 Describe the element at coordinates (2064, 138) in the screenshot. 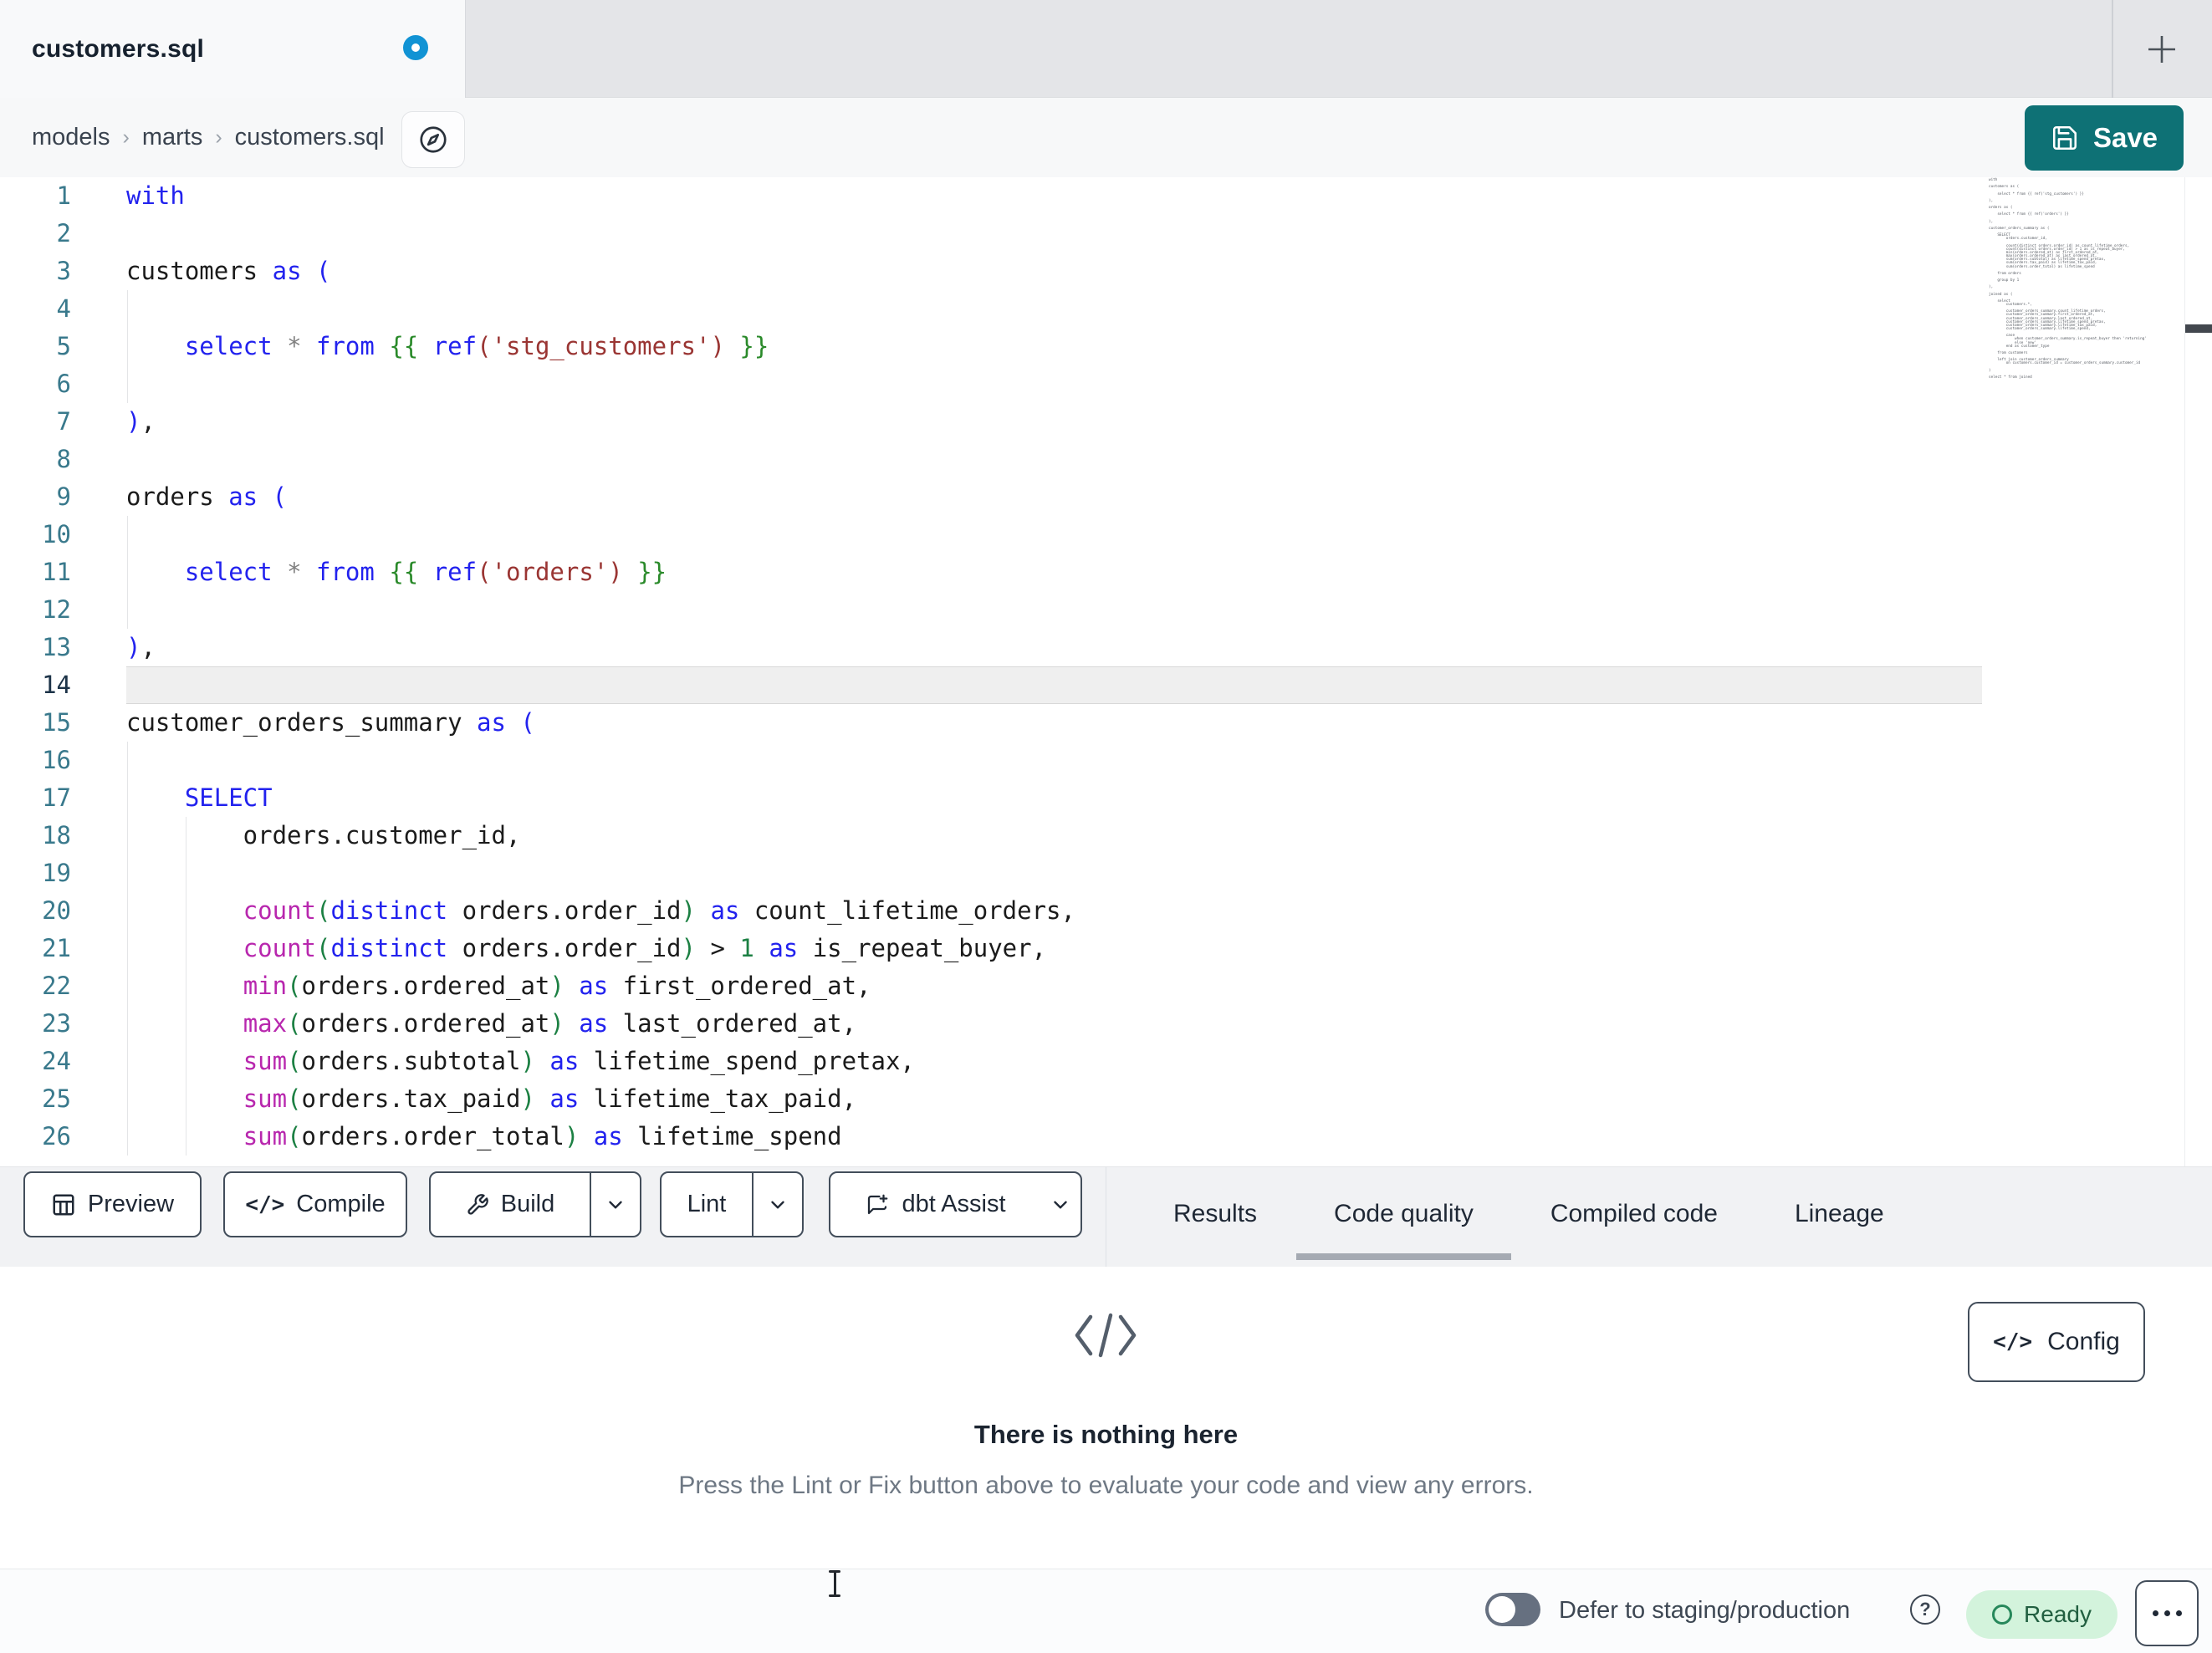

I see `floppy-disk-icon` at that location.